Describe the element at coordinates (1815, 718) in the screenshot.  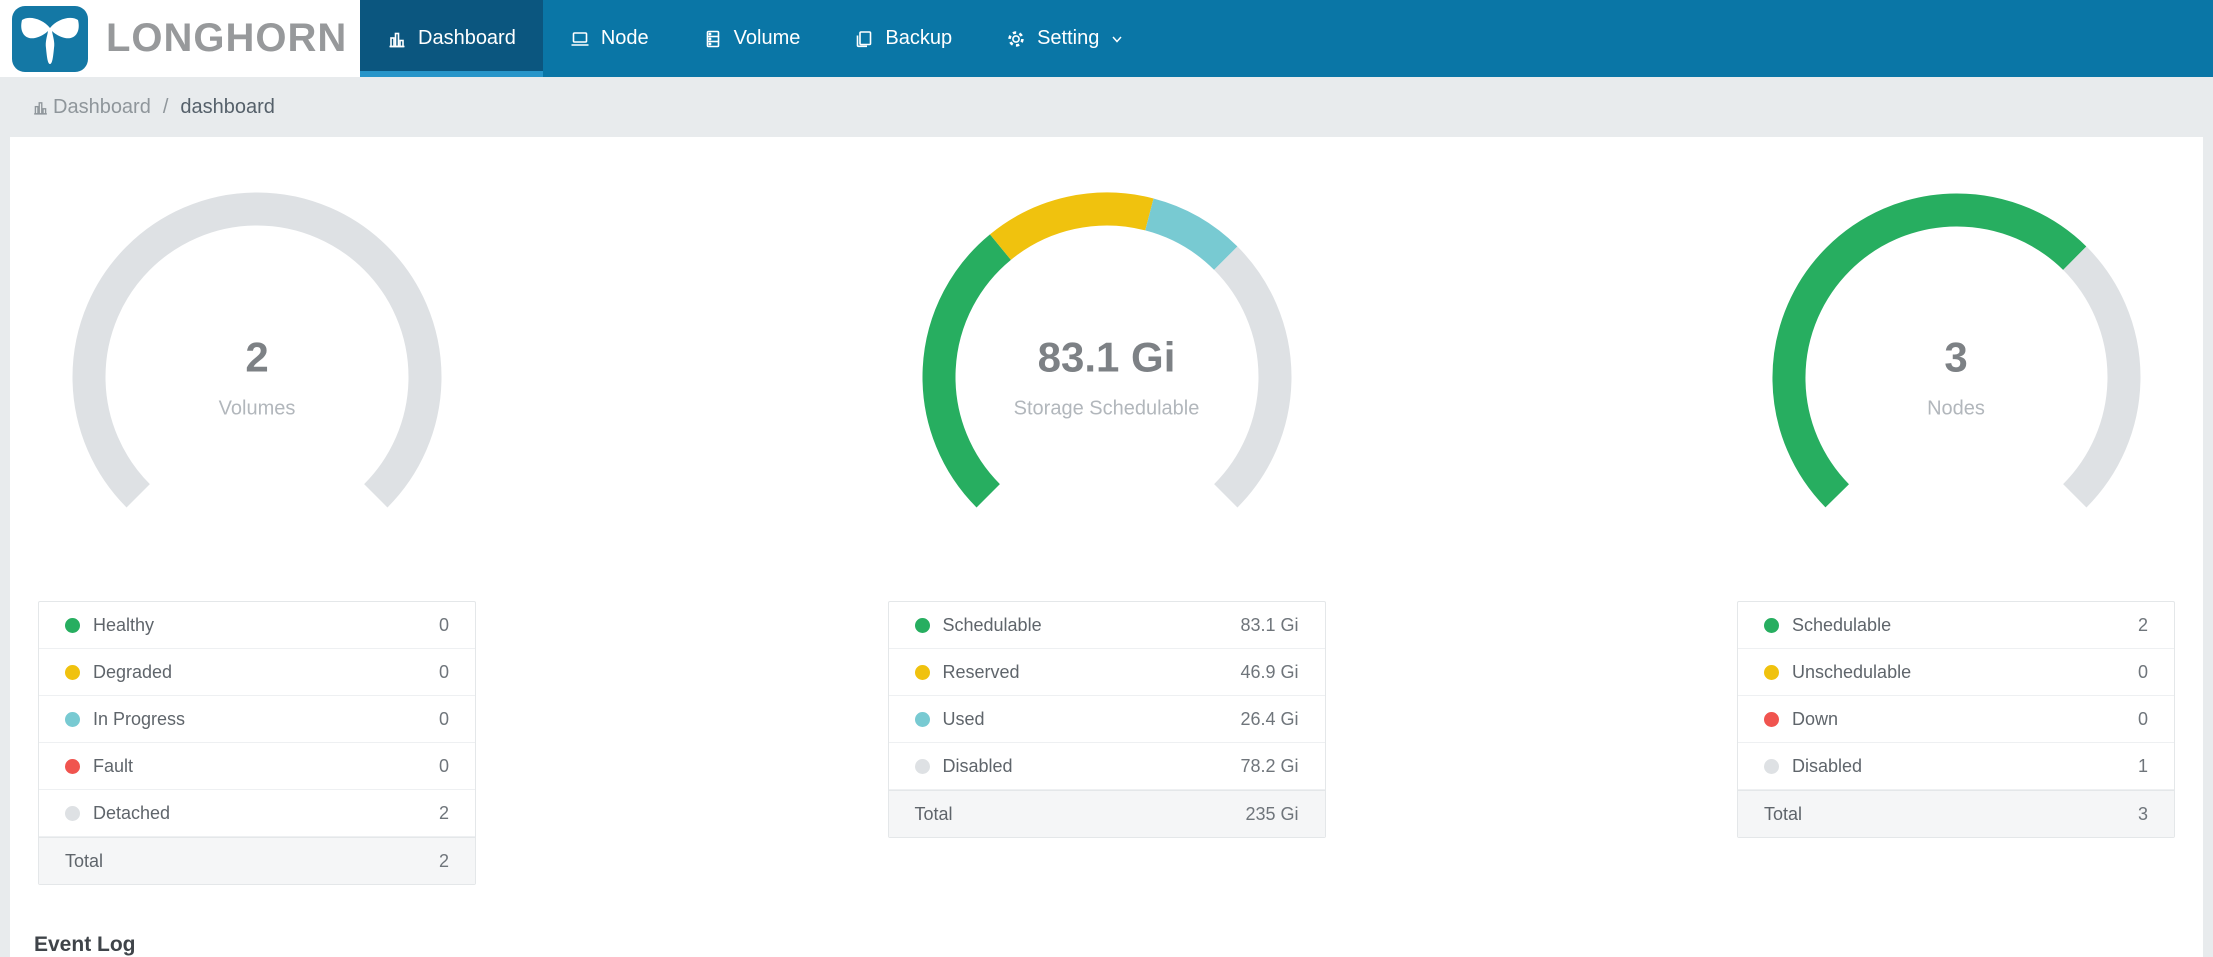
I see `legend-label: Down` at that location.